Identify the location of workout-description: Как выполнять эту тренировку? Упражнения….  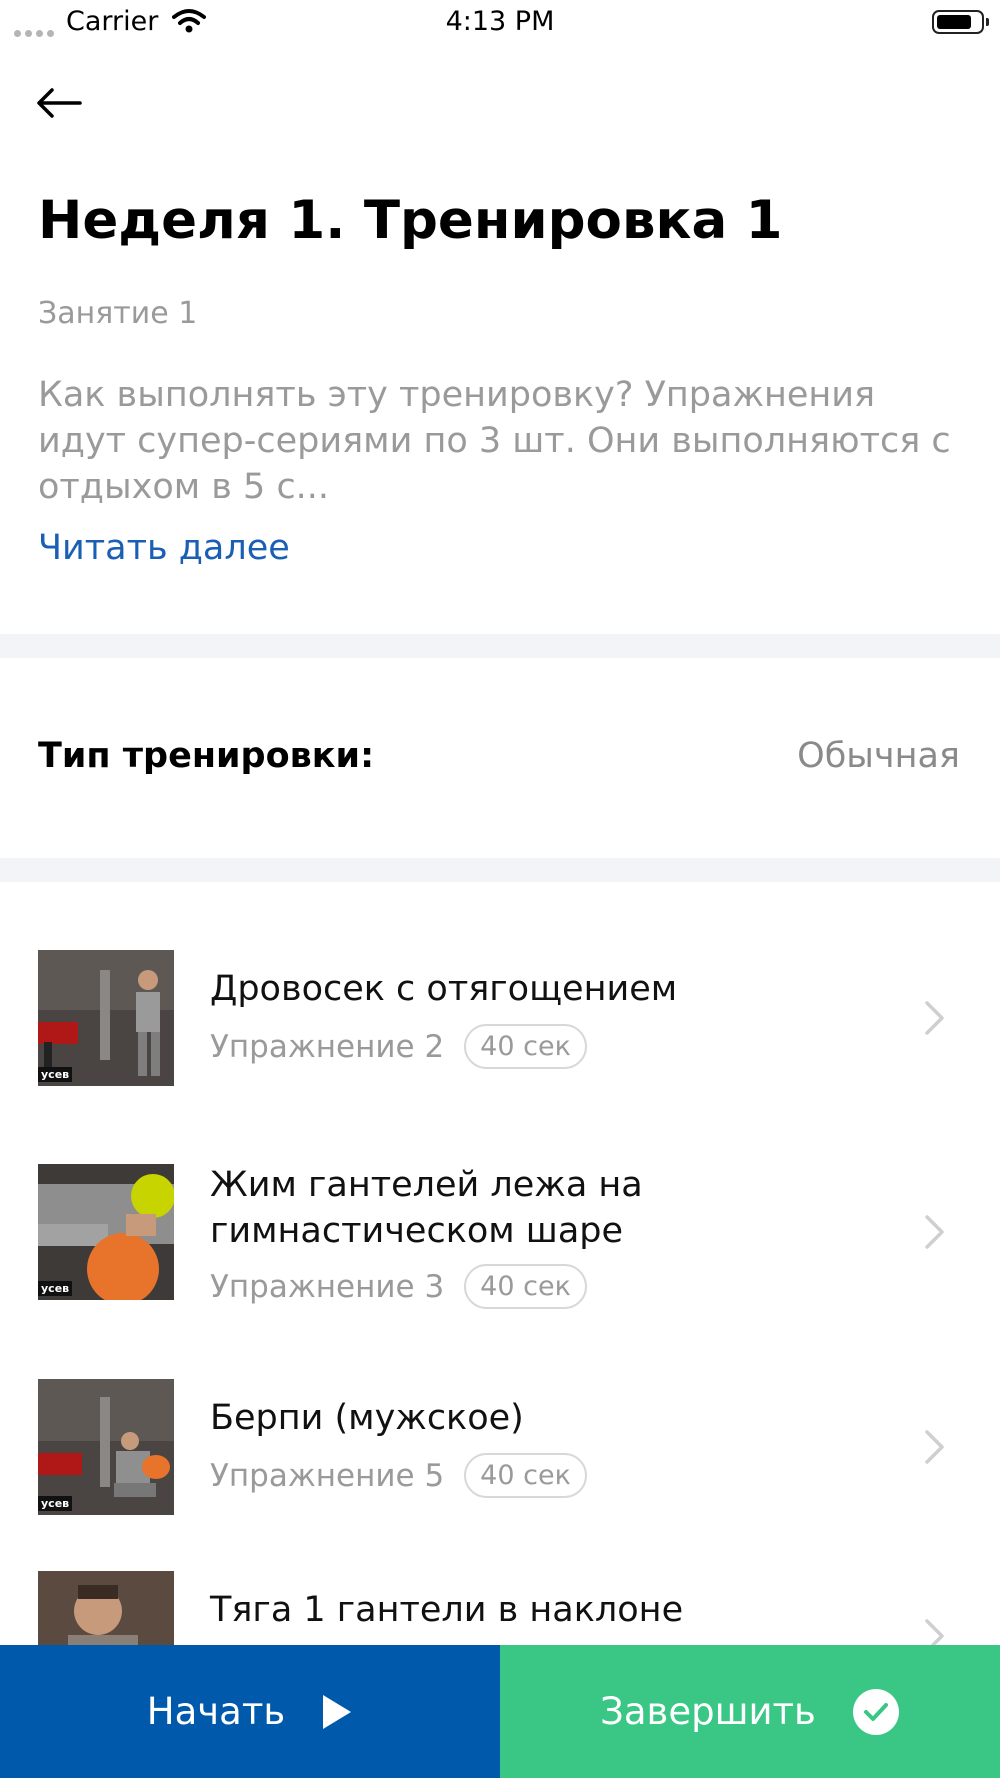
(494, 441).